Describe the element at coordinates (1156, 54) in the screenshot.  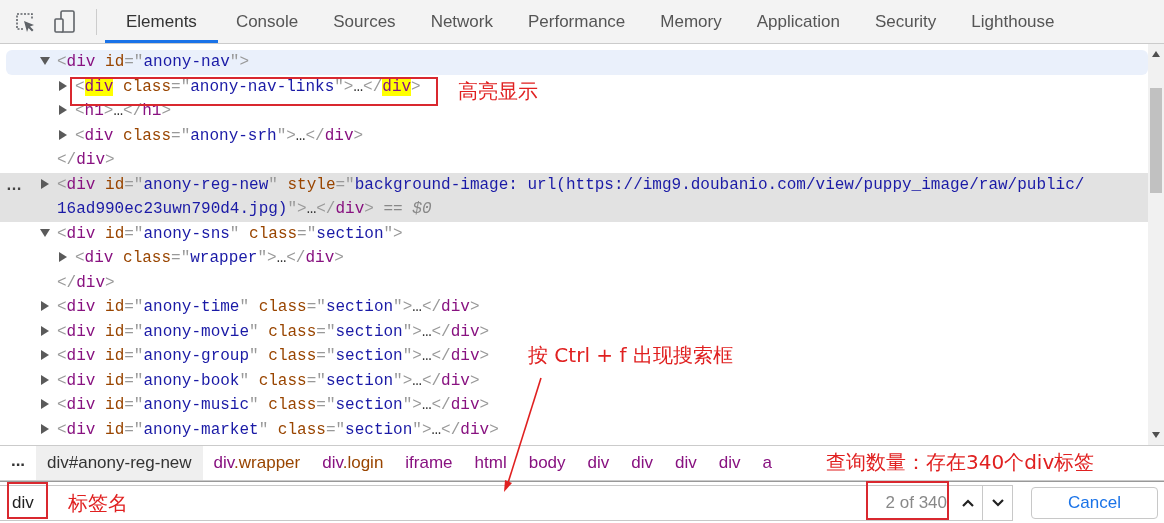
I see `scroll-up-icon` at that location.